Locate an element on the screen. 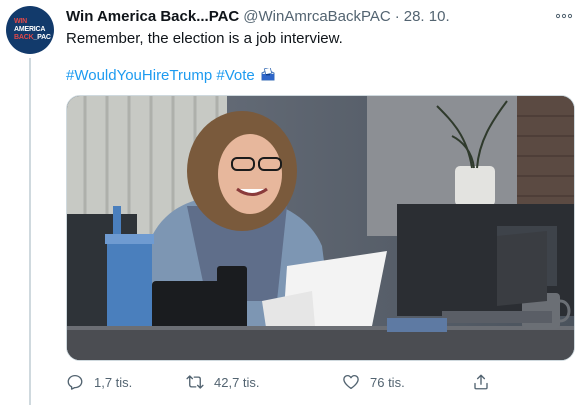 The width and height of the screenshot is (586, 405). like-button: 76 tis. is located at coordinates (373, 382).